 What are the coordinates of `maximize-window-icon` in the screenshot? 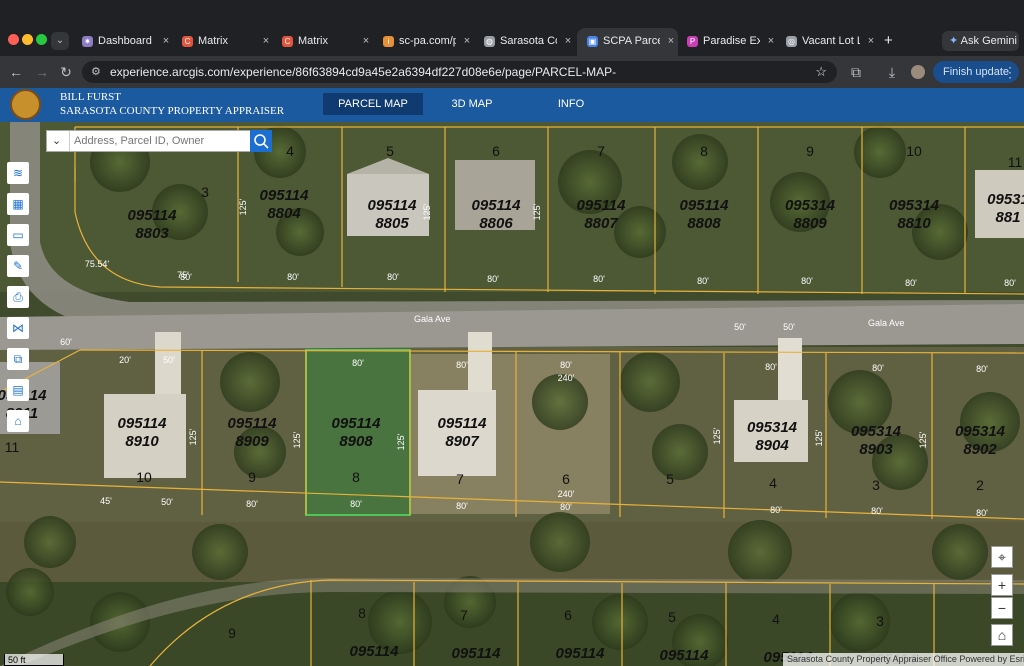 It's located at (41, 39).